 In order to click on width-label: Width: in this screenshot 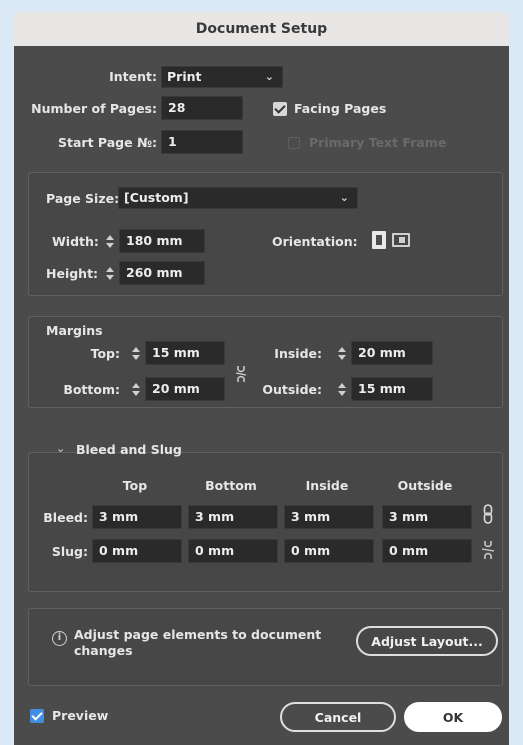, I will do `click(75, 241)`.